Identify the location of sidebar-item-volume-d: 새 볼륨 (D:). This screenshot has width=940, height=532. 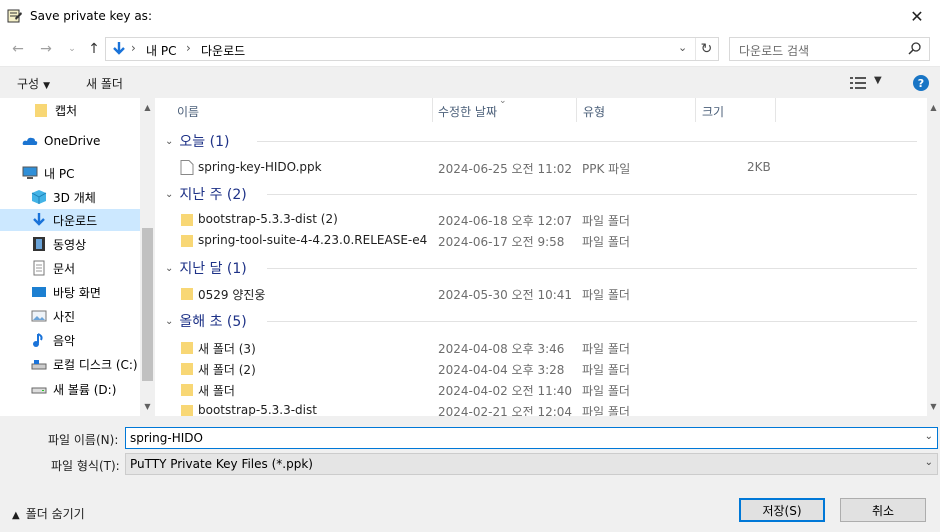
(70, 389).